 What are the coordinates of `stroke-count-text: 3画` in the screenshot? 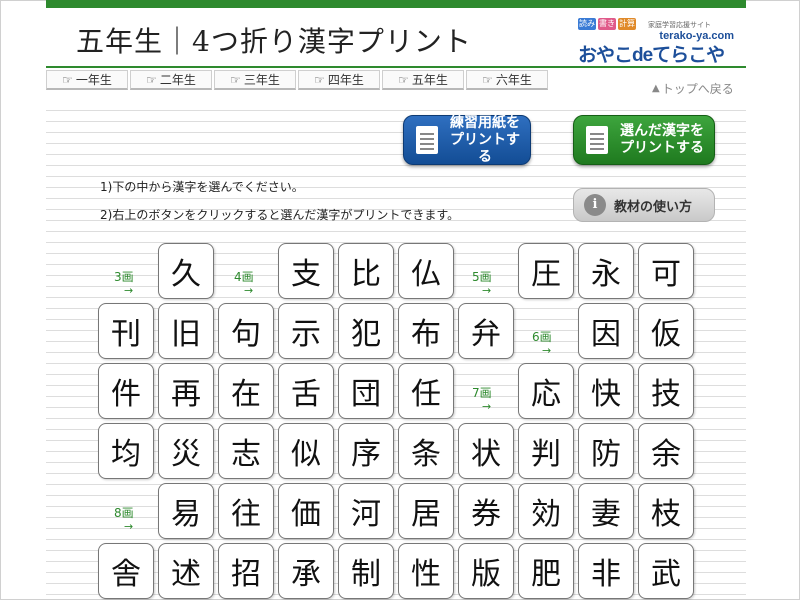 It's located at (124, 277).